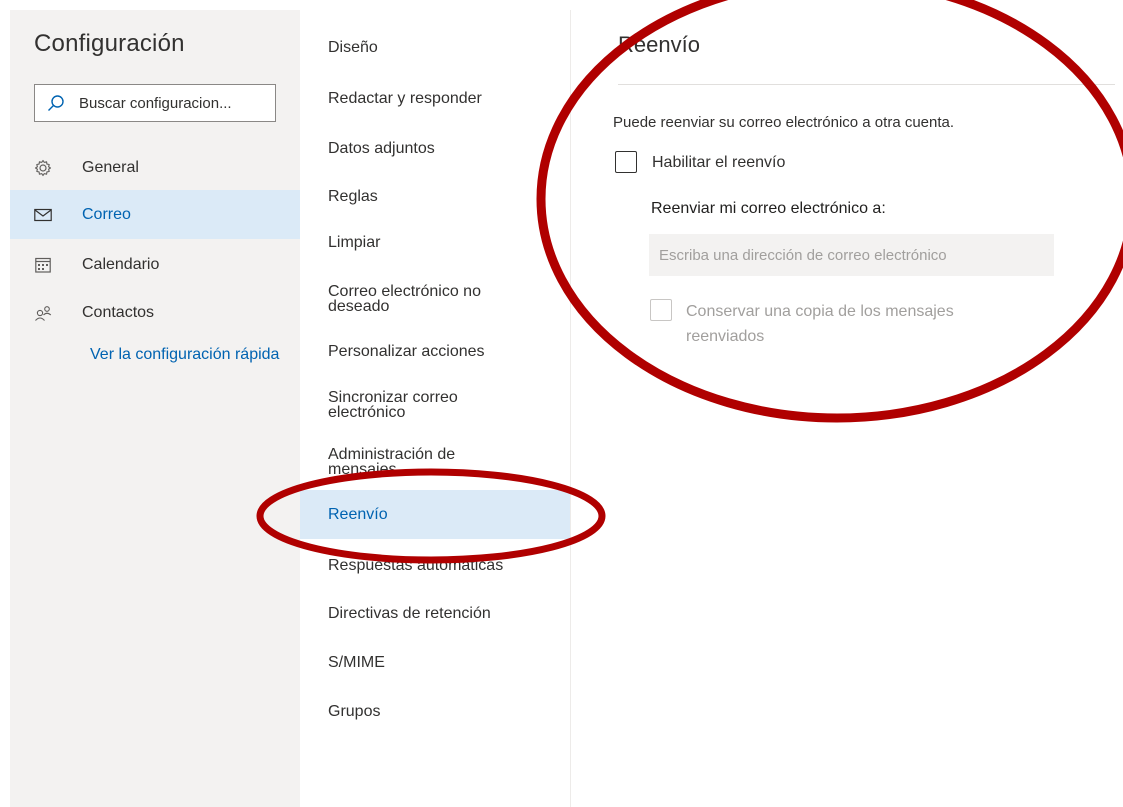 Image resolution: width=1123 pixels, height=807 pixels. I want to click on people-icon, so click(43, 313).